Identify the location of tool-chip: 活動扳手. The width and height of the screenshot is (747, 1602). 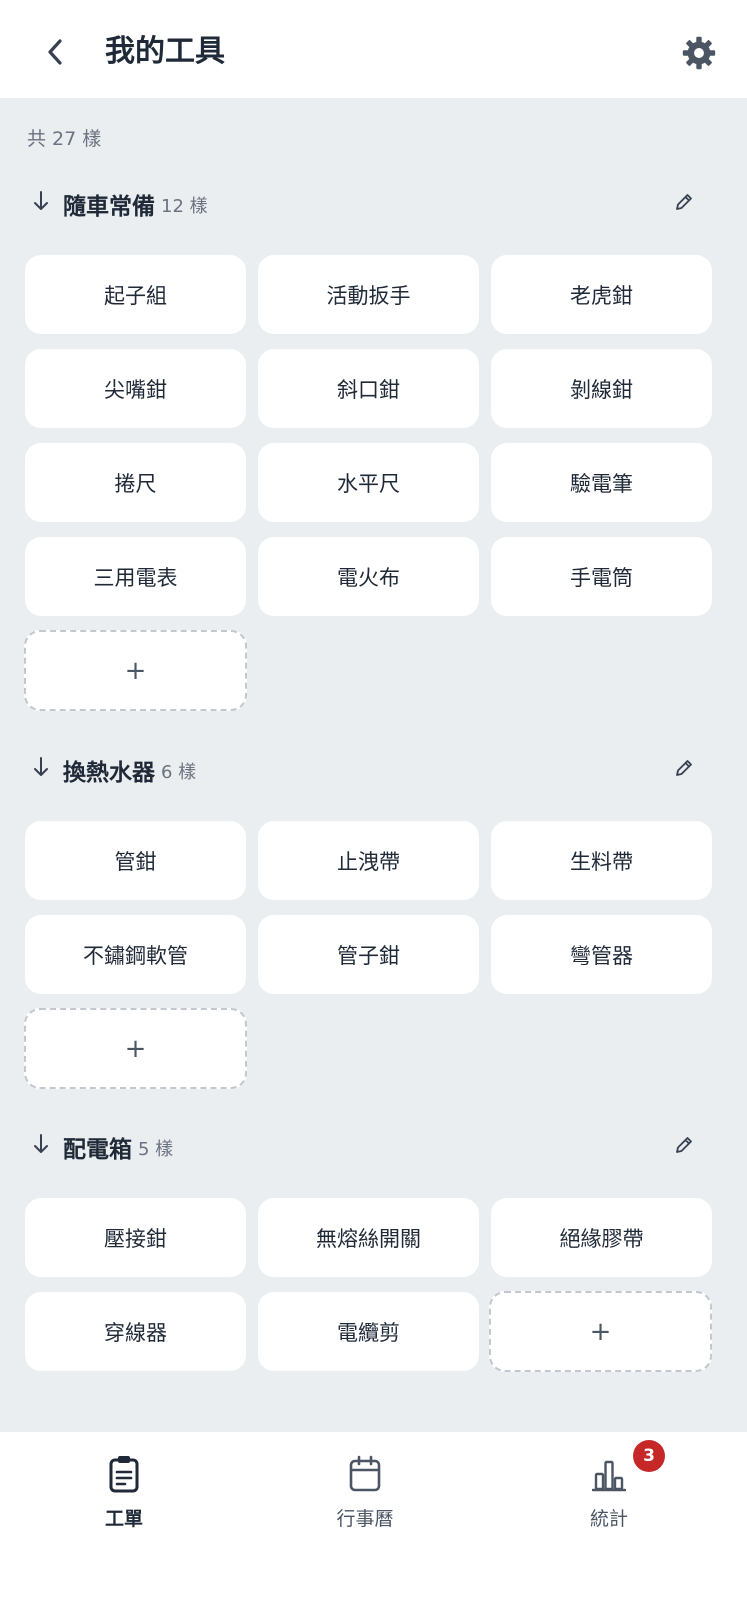
(368, 294).